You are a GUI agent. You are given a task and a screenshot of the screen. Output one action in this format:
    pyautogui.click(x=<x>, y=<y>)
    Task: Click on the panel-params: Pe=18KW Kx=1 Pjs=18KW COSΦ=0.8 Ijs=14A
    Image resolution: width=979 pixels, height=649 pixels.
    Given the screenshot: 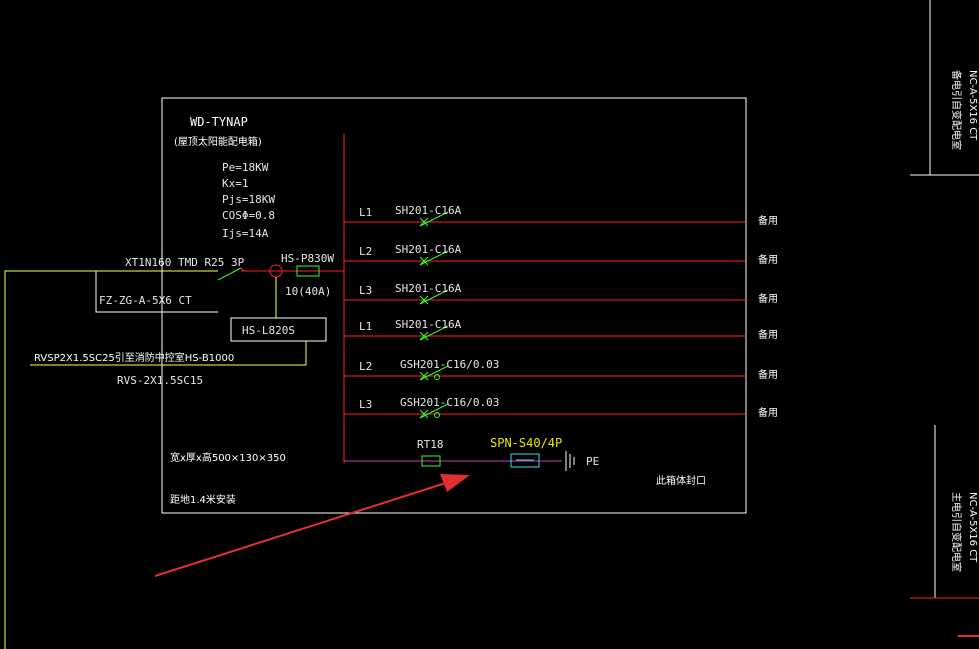 What is the action you would take?
    pyautogui.click(x=248, y=200)
    